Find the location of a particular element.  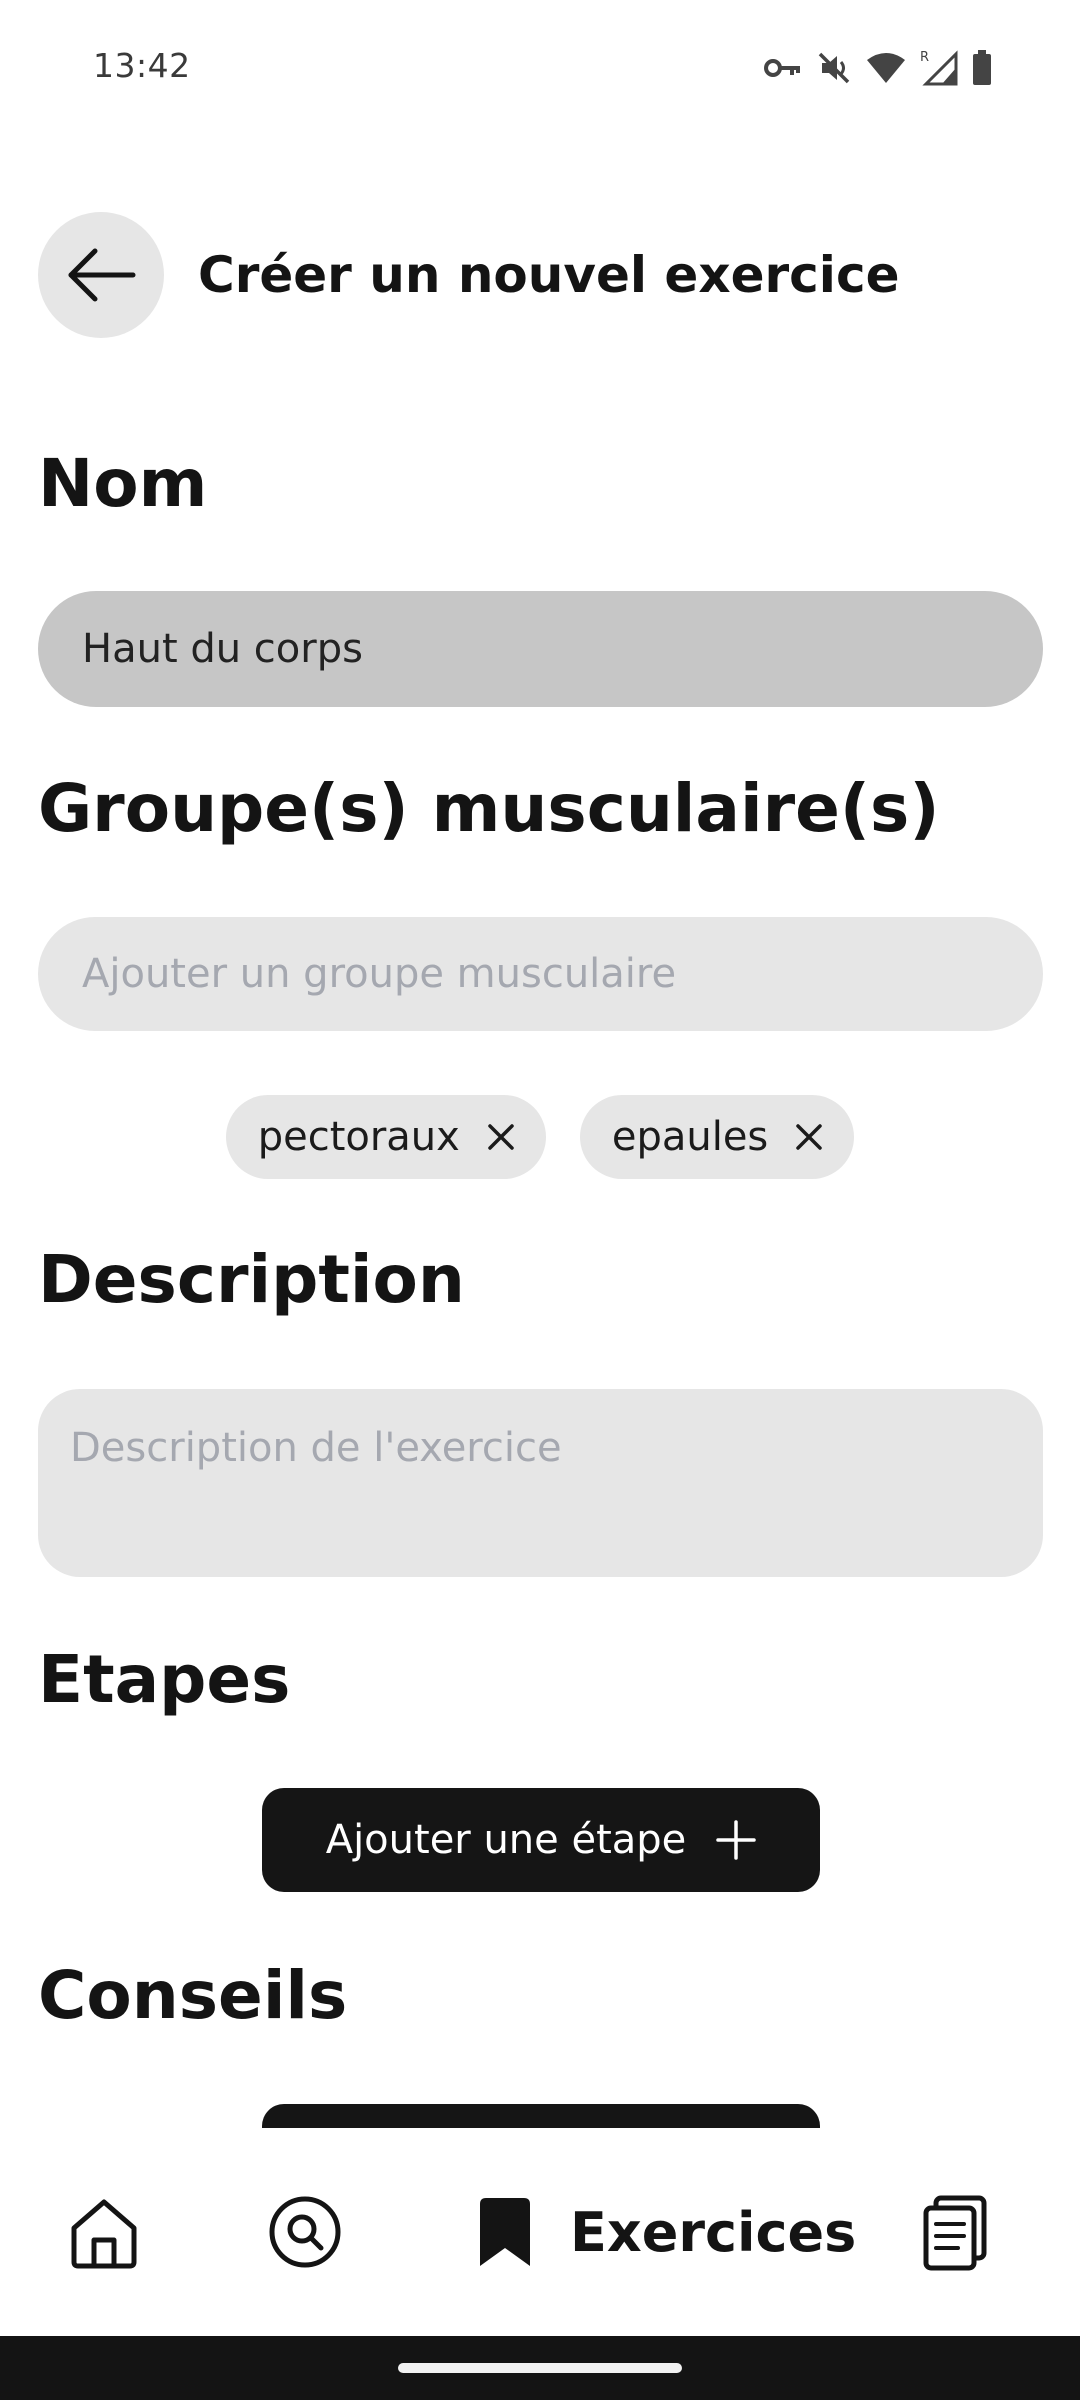

clipboard-icon is located at coordinates (955, 2233).